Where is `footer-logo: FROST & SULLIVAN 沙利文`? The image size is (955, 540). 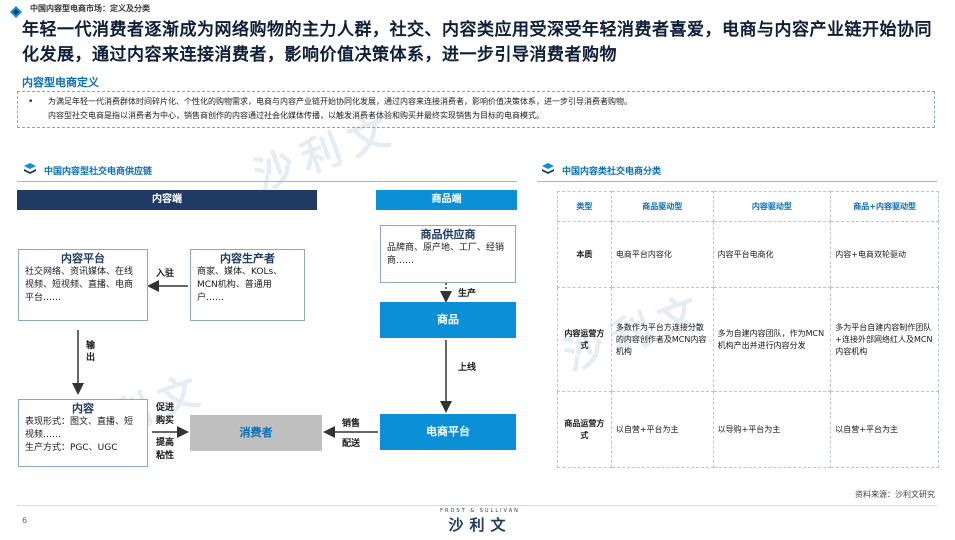
footer-logo: FROST & SULLIVAN 沙利文 is located at coordinates (480, 521).